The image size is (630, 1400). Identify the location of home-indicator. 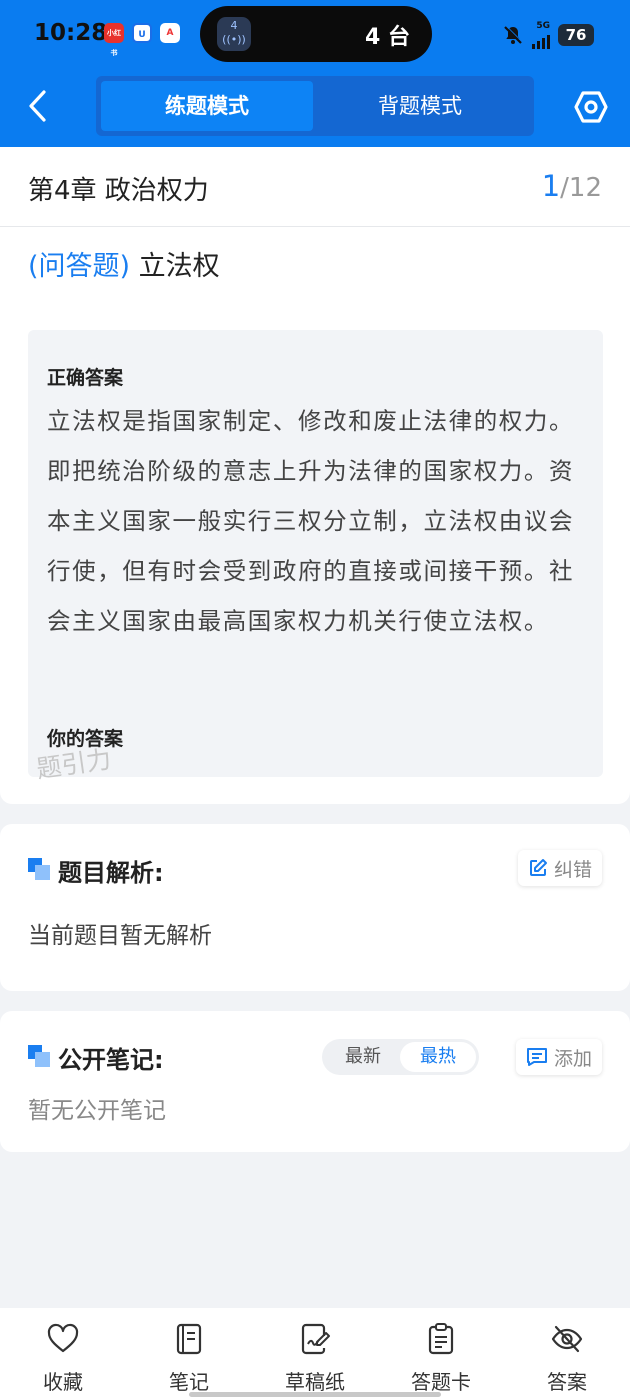
(315, 1394).